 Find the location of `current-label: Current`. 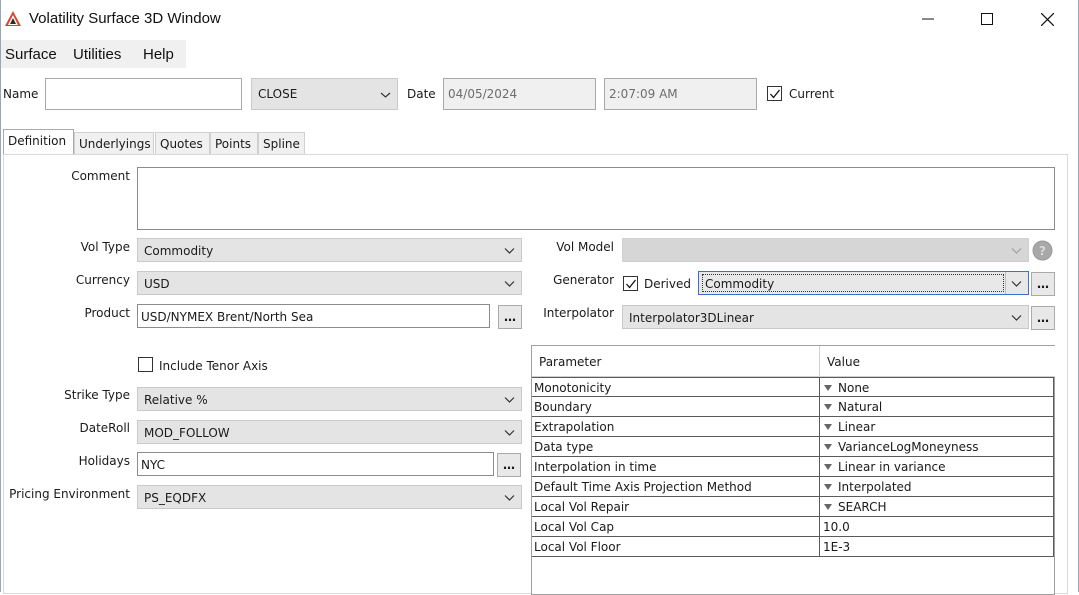

current-label: Current is located at coordinates (812, 94).